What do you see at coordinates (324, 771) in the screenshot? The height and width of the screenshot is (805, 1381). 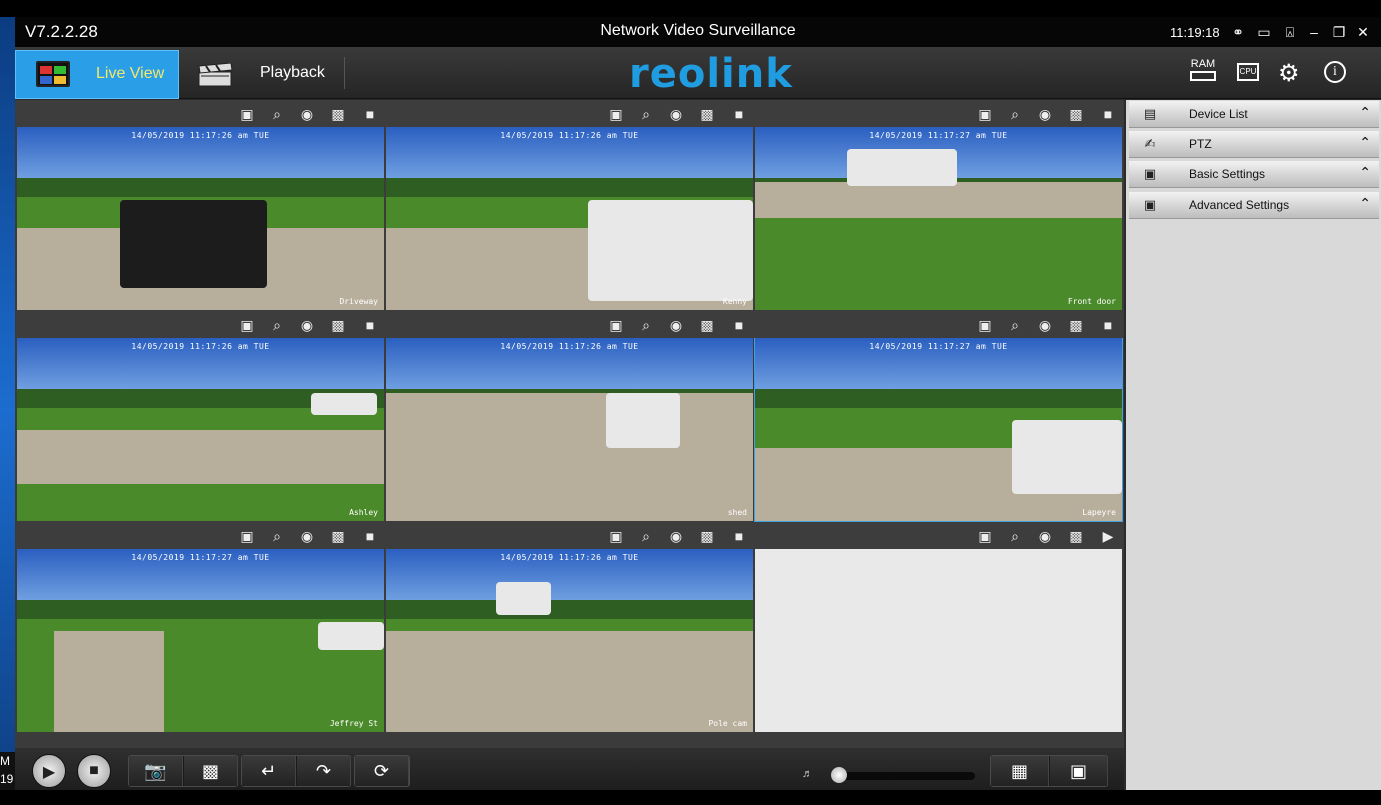 I see `next-page-button: ↷` at bounding box center [324, 771].